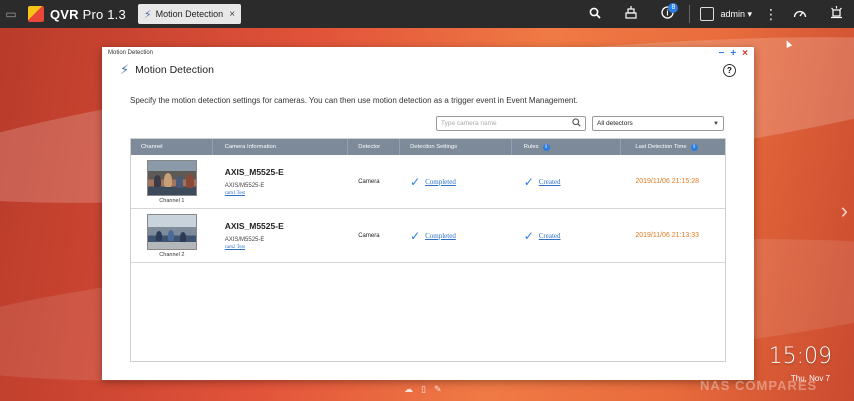  What do you see at coordinates (658, 123) in the screenshot?
I see `detector-filter-select: All detectors ▼` at bounding box center [658, 123].